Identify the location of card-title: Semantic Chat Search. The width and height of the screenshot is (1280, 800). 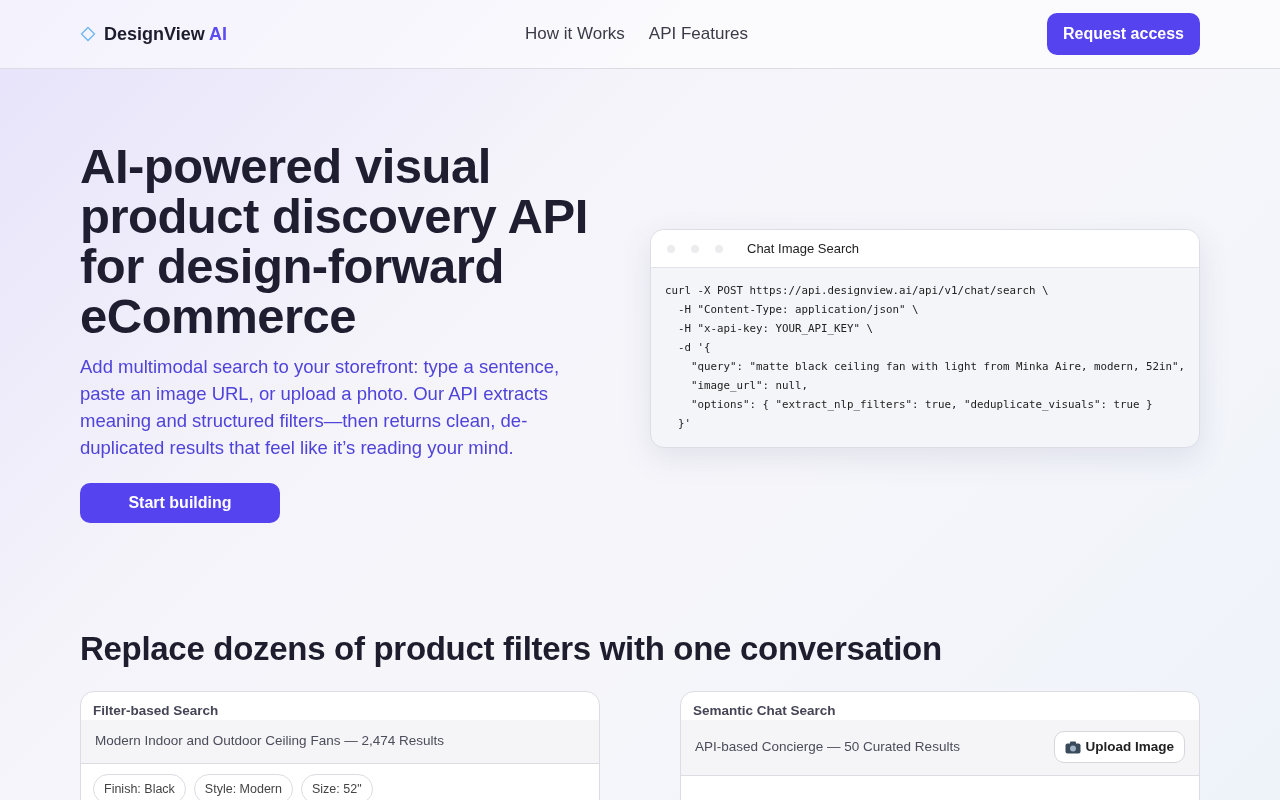
(764, 710).